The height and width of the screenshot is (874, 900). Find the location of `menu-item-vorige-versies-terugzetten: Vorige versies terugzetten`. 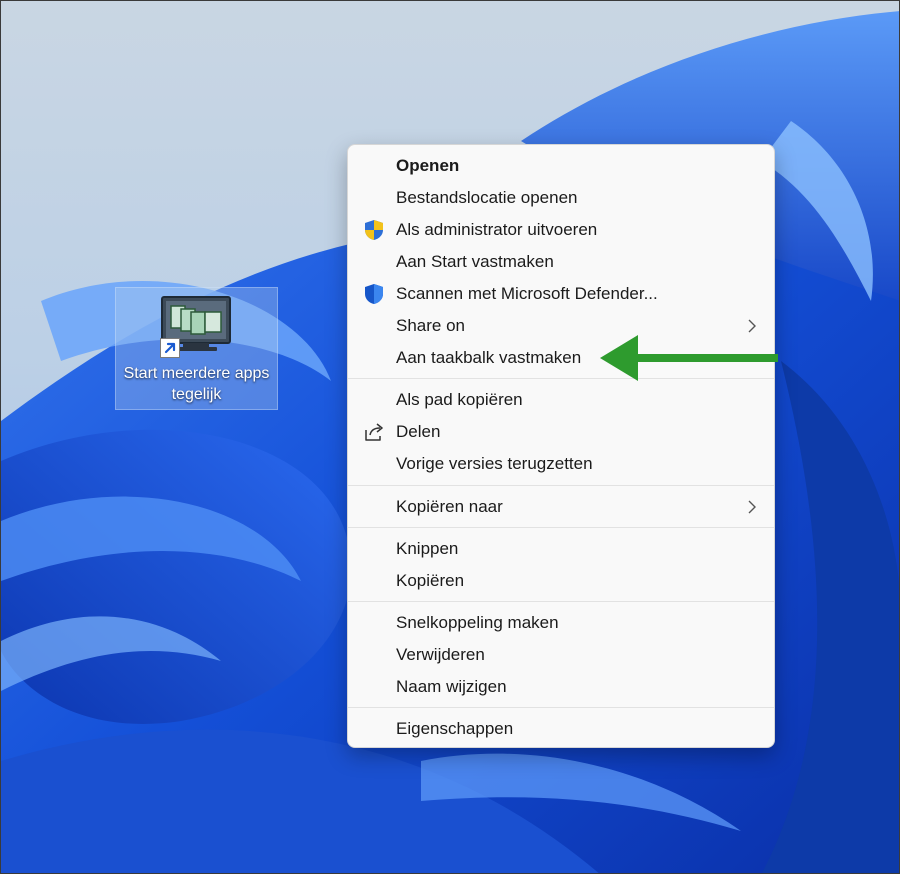

menu-item-vorige-versies-terugzetten: Vorige versies terugzetten is located at coordinates (561, 464).